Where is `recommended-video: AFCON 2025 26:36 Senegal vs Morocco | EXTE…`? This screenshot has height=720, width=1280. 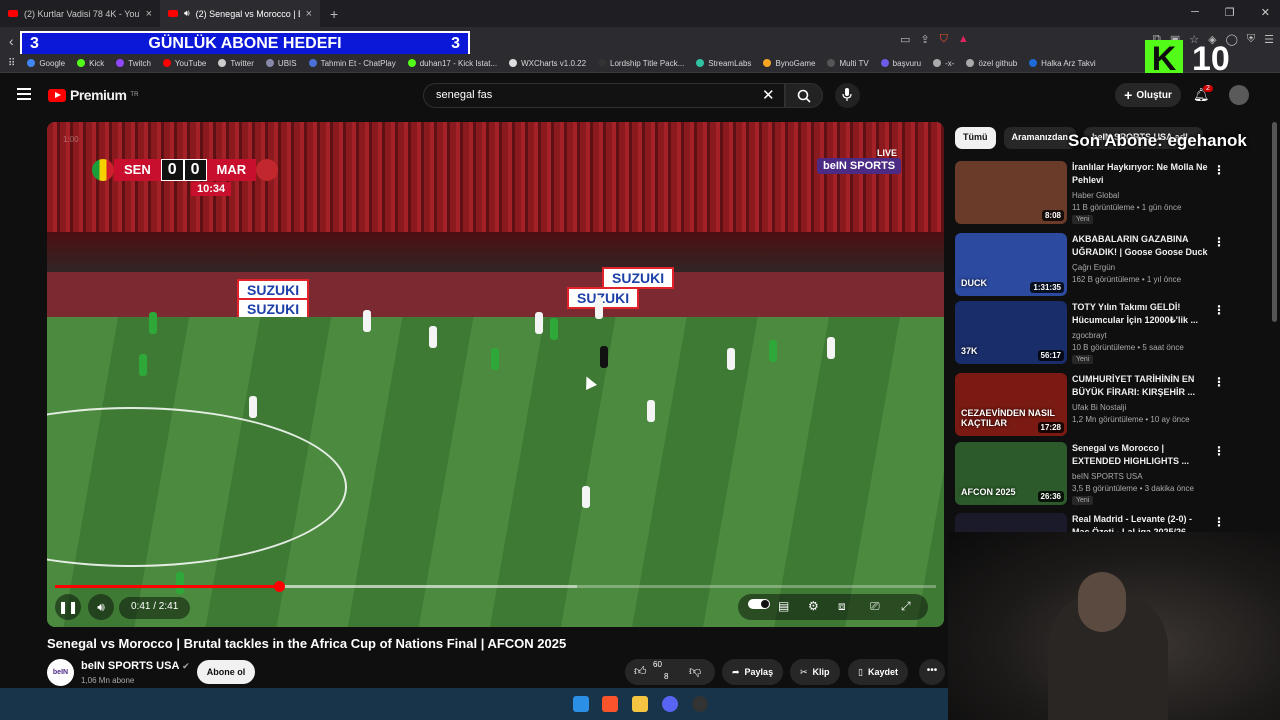
recommended-video: AFCON 2025 26:36 Senegal vs Morocco | EXTE… is located at coordinates (1105, 474).